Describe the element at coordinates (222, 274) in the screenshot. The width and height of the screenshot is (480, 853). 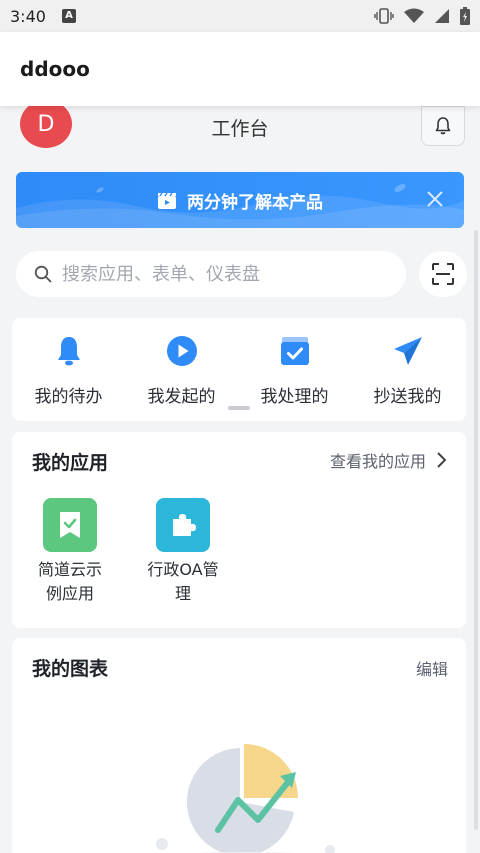
I see `search-input` at that location.